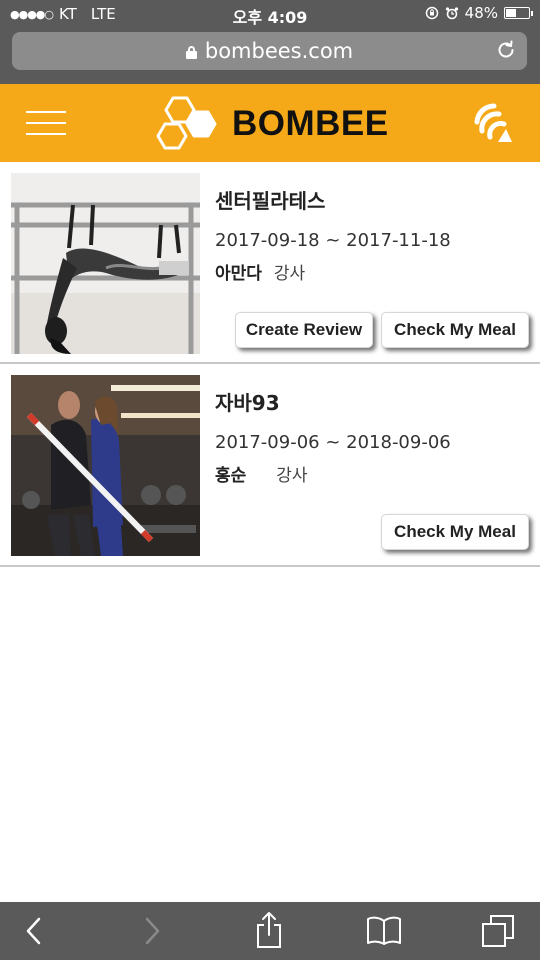  What do you see at coordinates (384, 930) in the screenshot?
I see `bookmarks-icon` at bounding box center [384, 930].